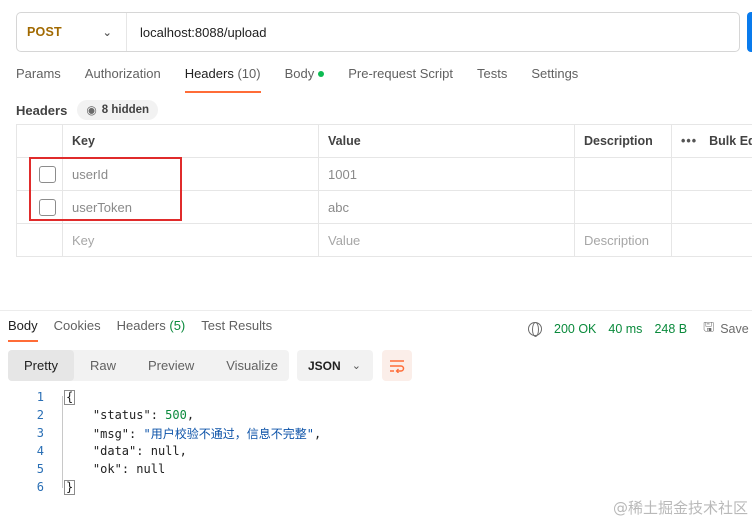  What do you see at coordinates (70, 487) in the screenshot?
I see `close-brace: }` at bounding box center [70, 487].